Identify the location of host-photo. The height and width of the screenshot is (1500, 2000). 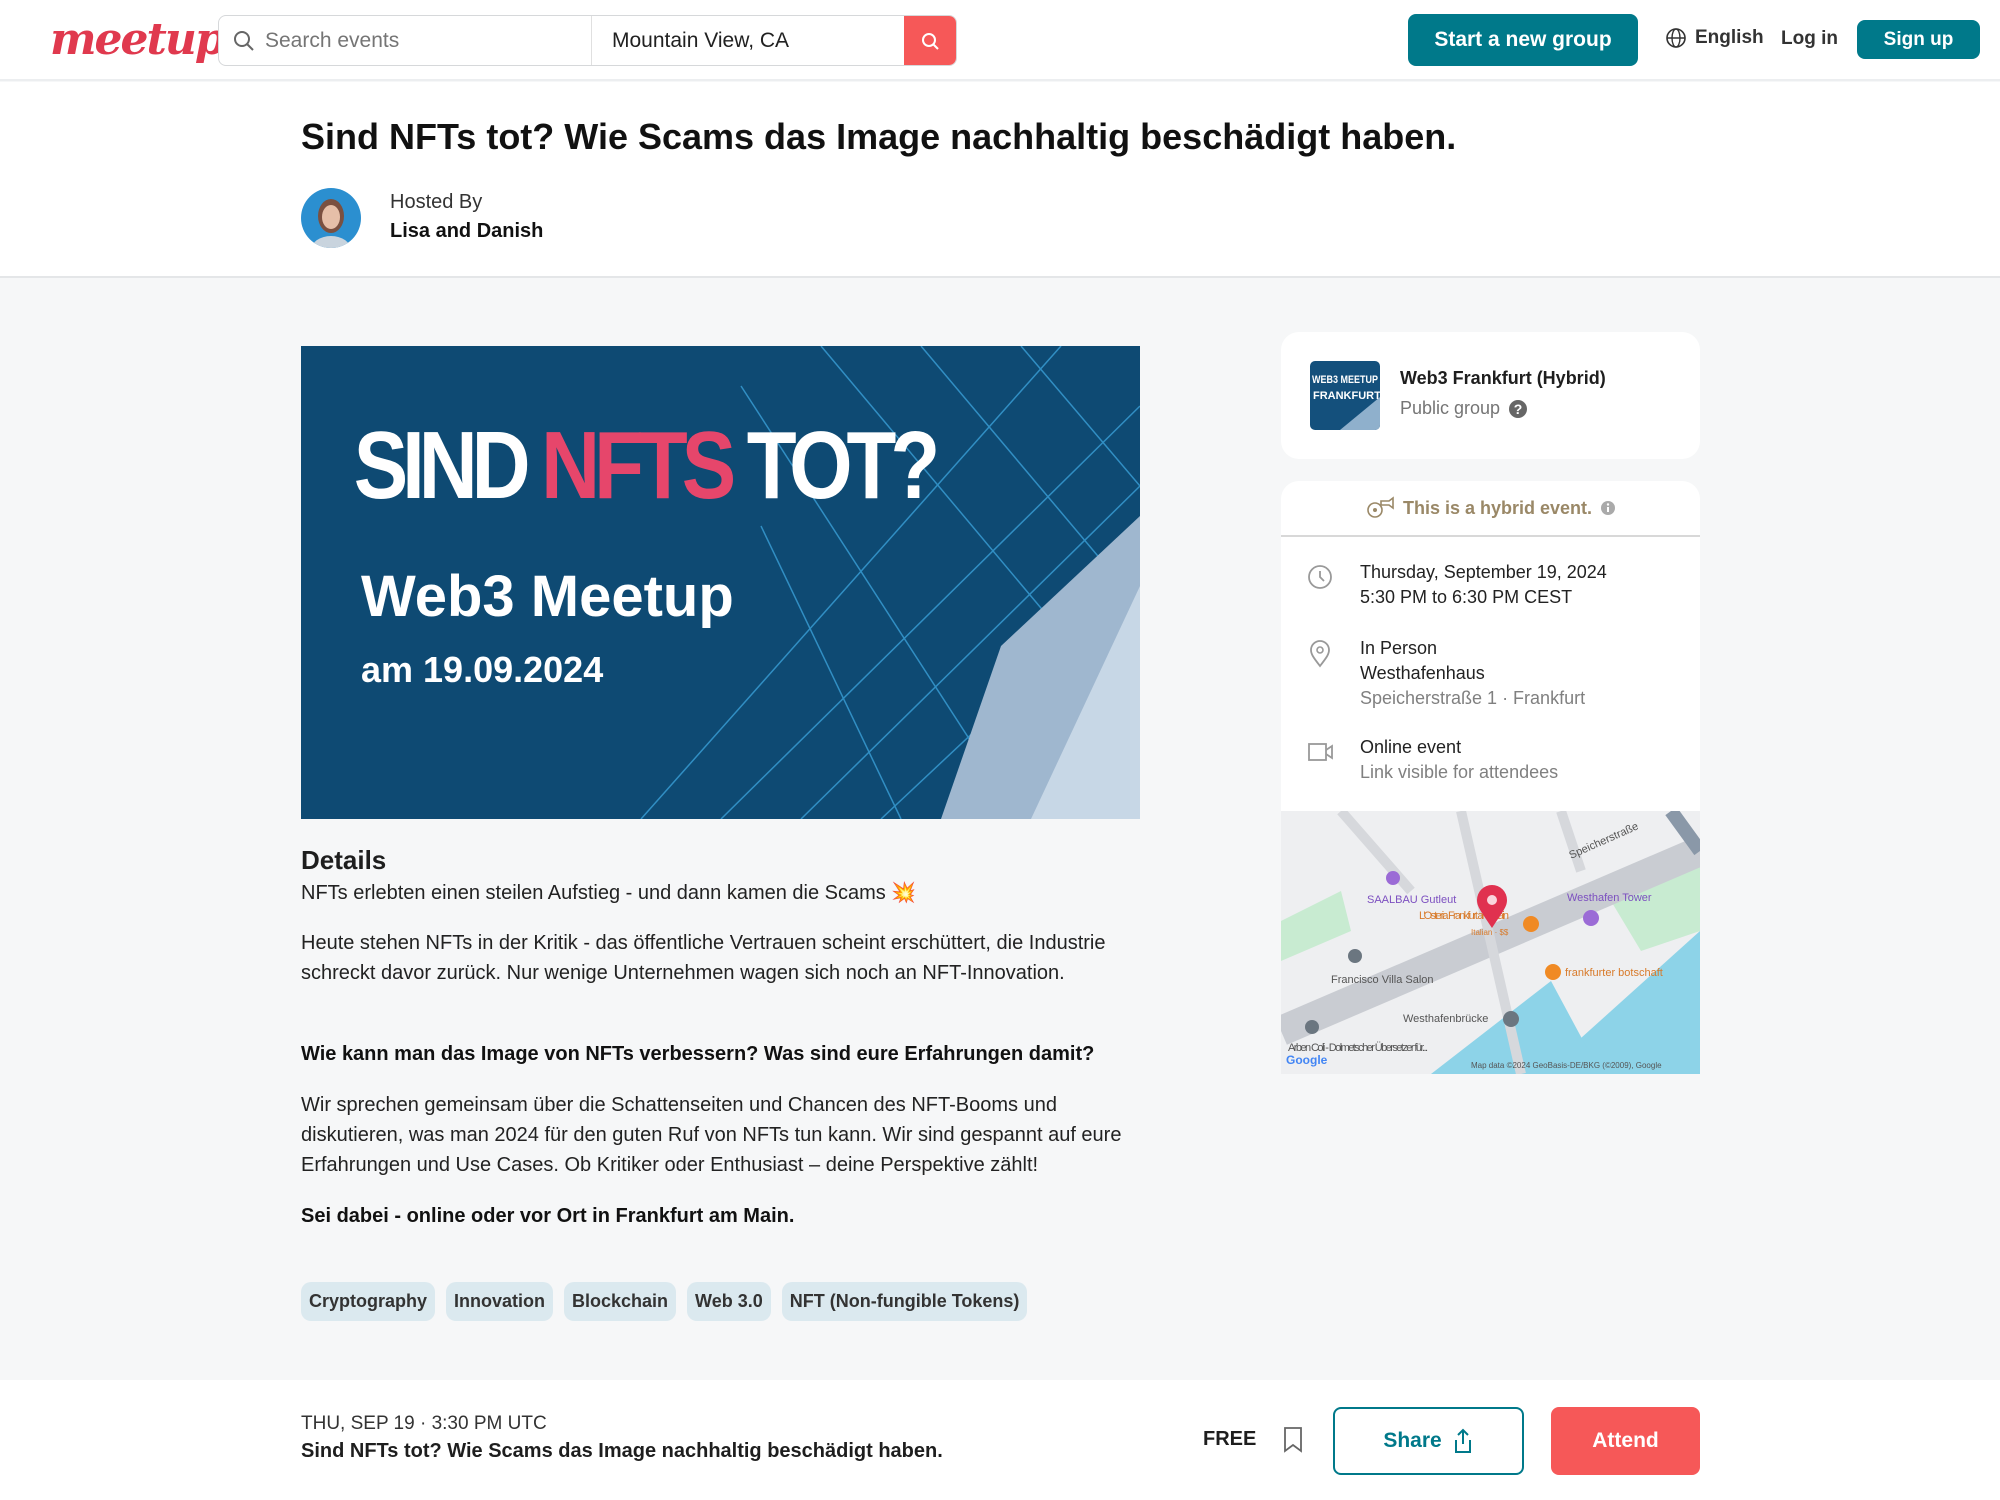
(331, 223).